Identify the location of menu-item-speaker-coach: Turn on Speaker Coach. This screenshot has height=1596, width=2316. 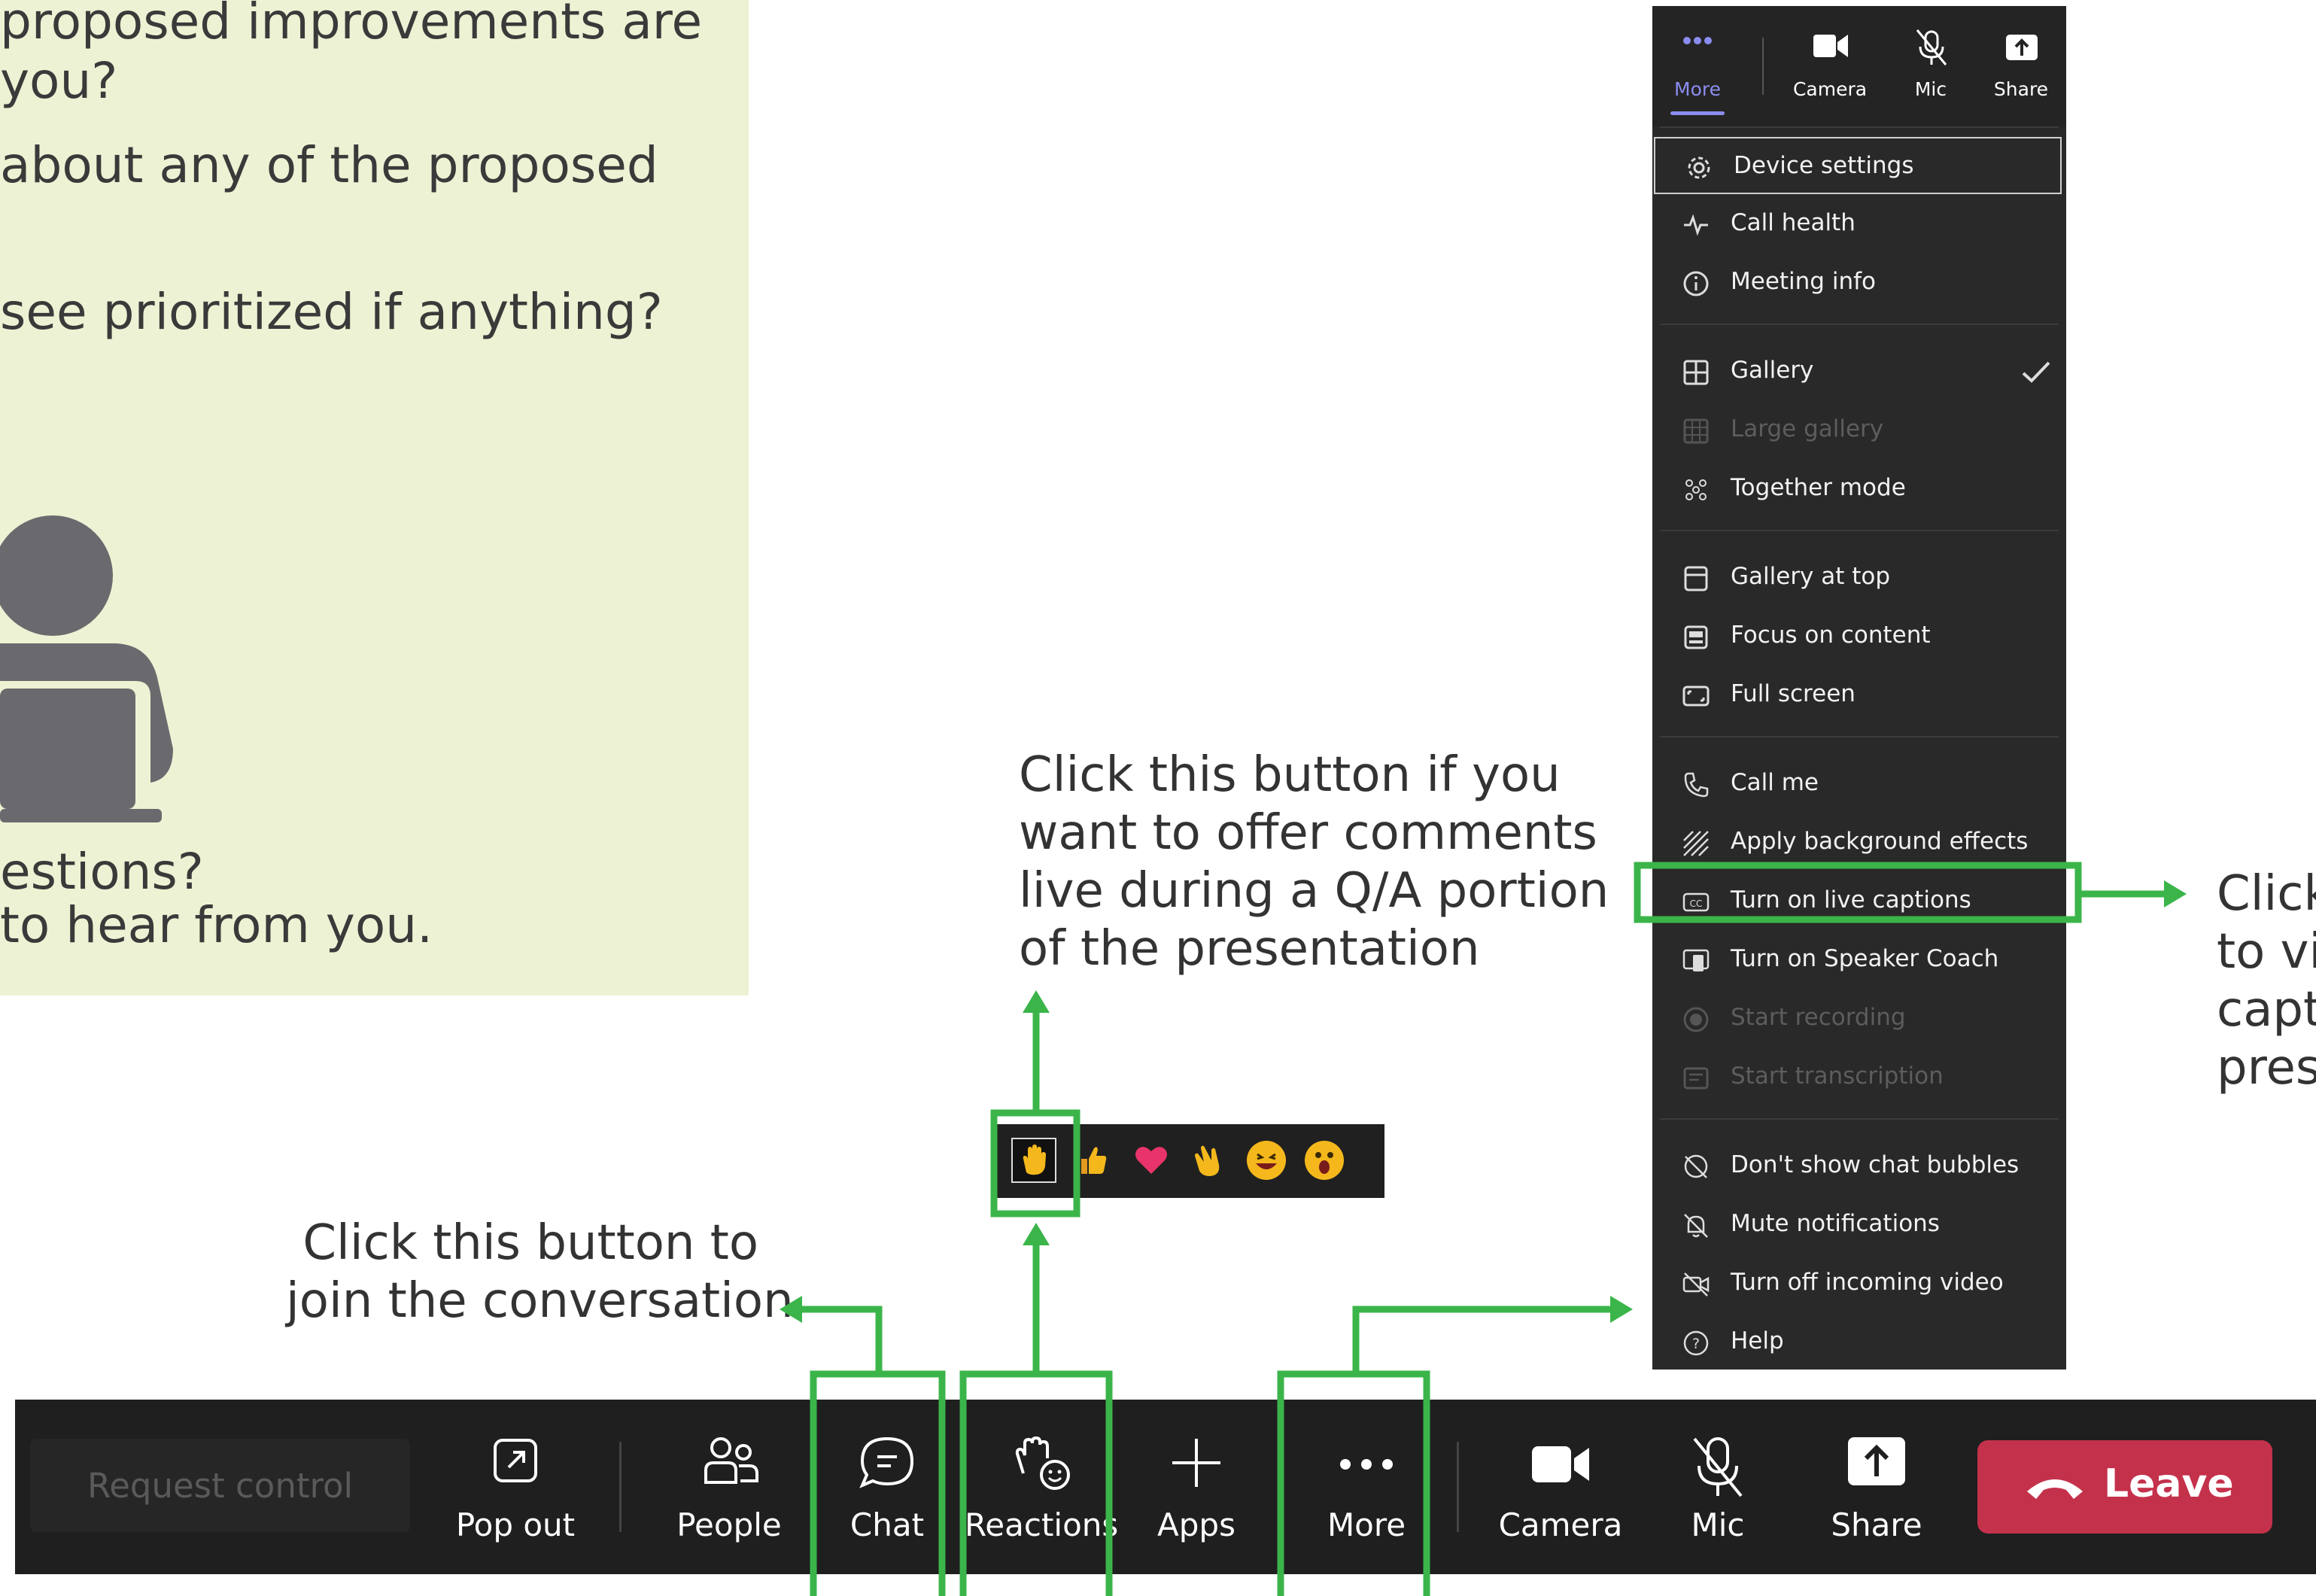
(1859, 960).